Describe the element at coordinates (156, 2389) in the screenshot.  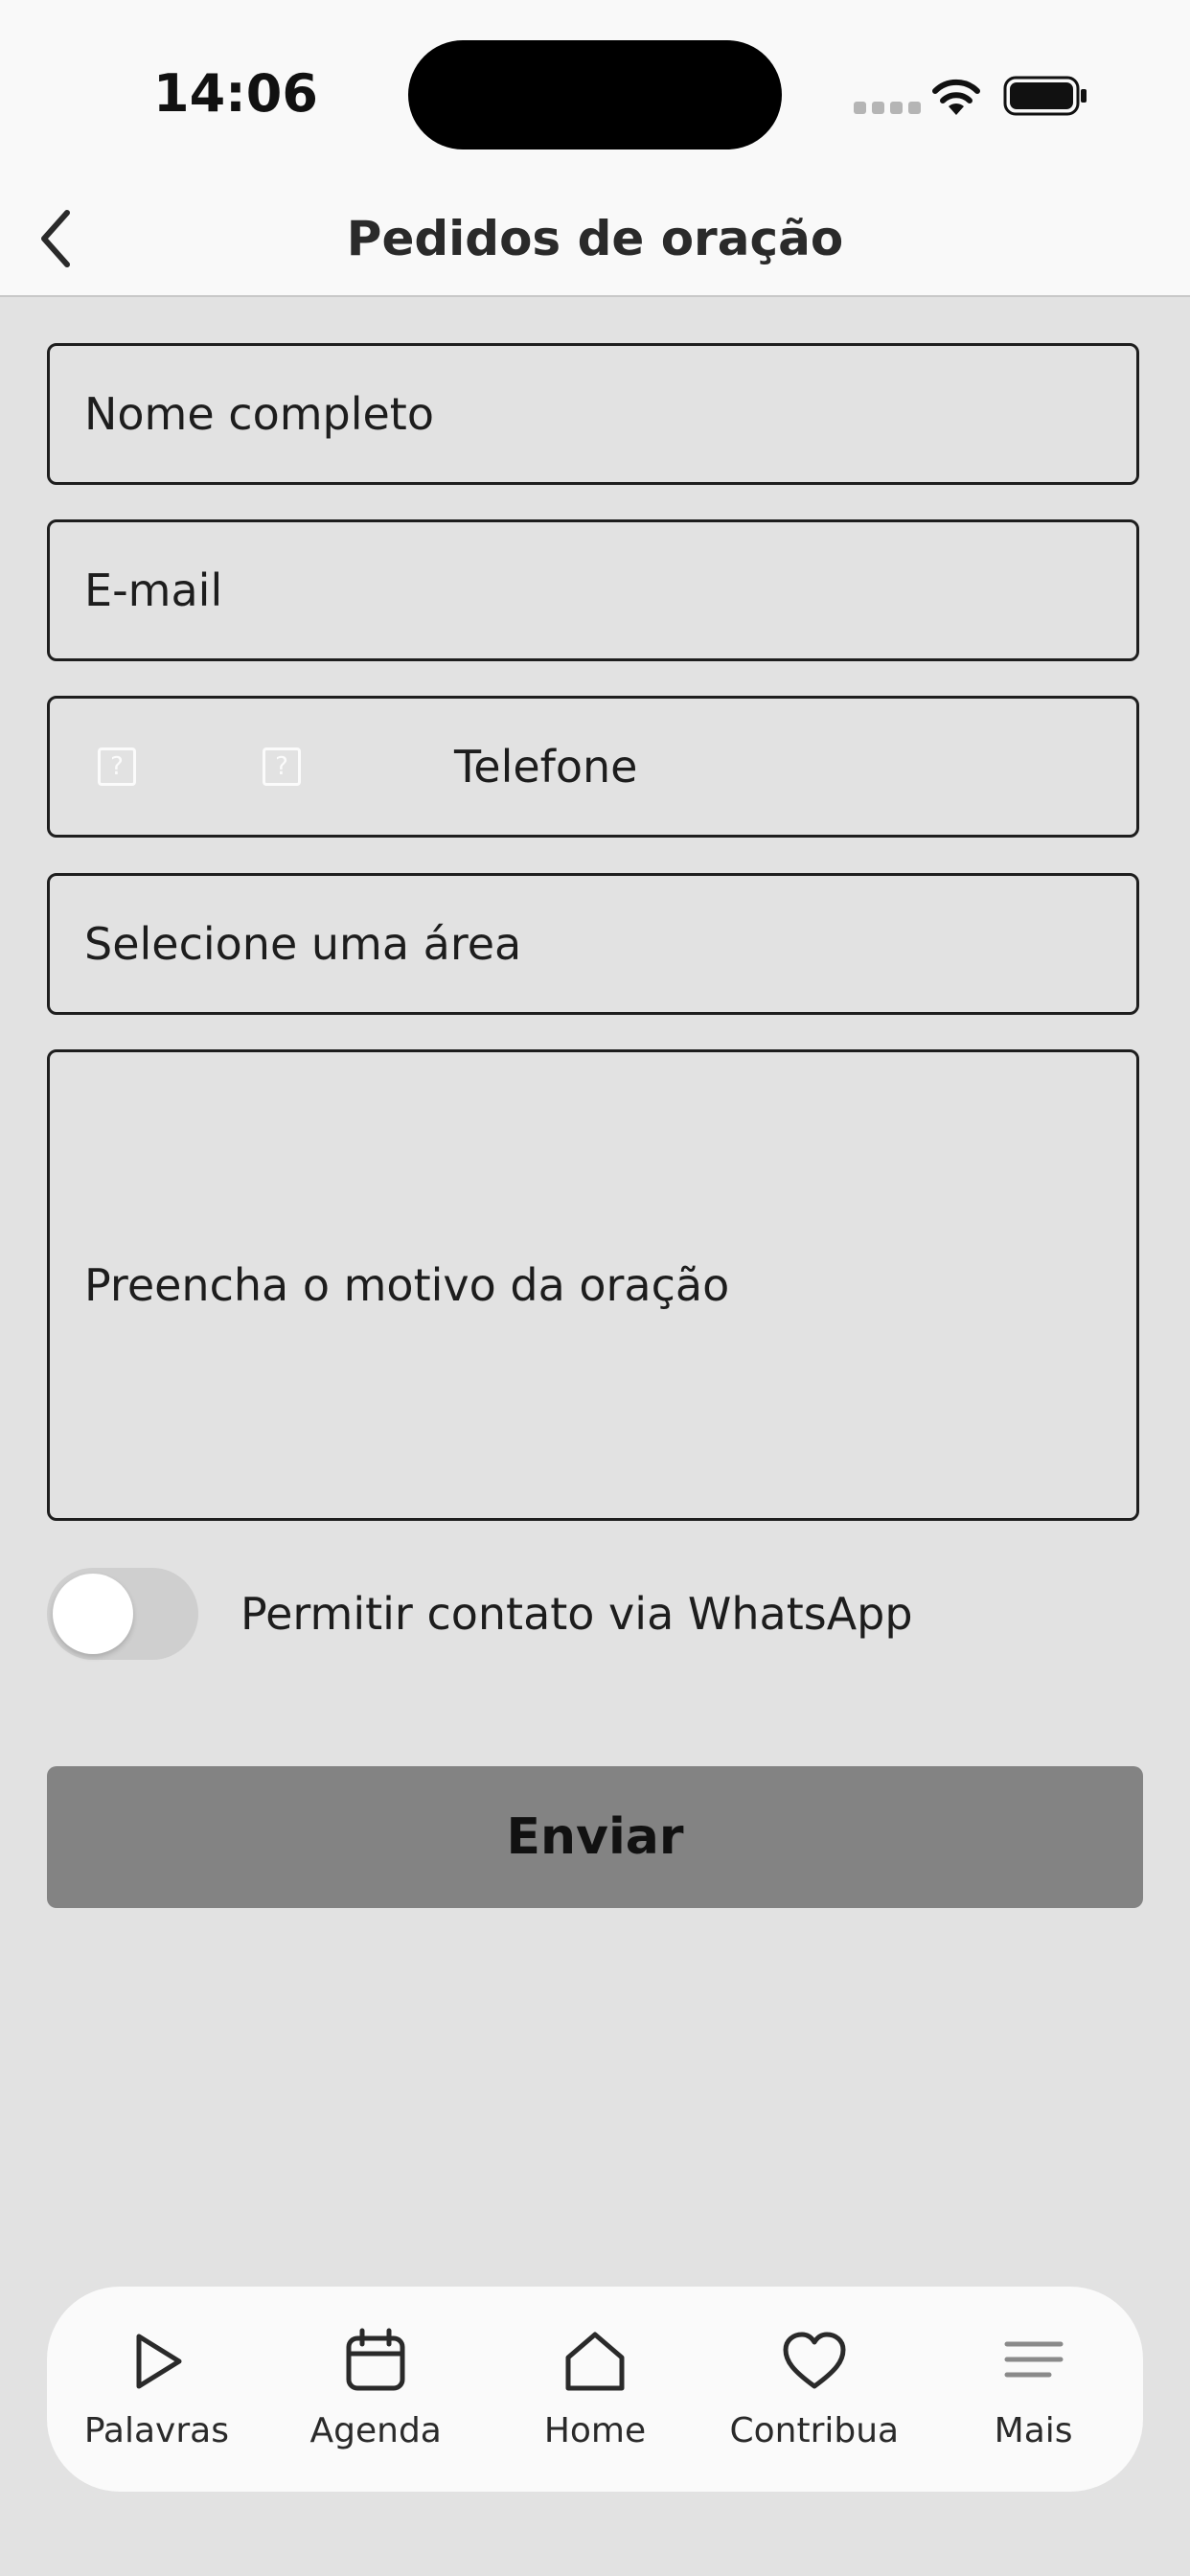
I see `tab-palavras: Palavras` at that location.